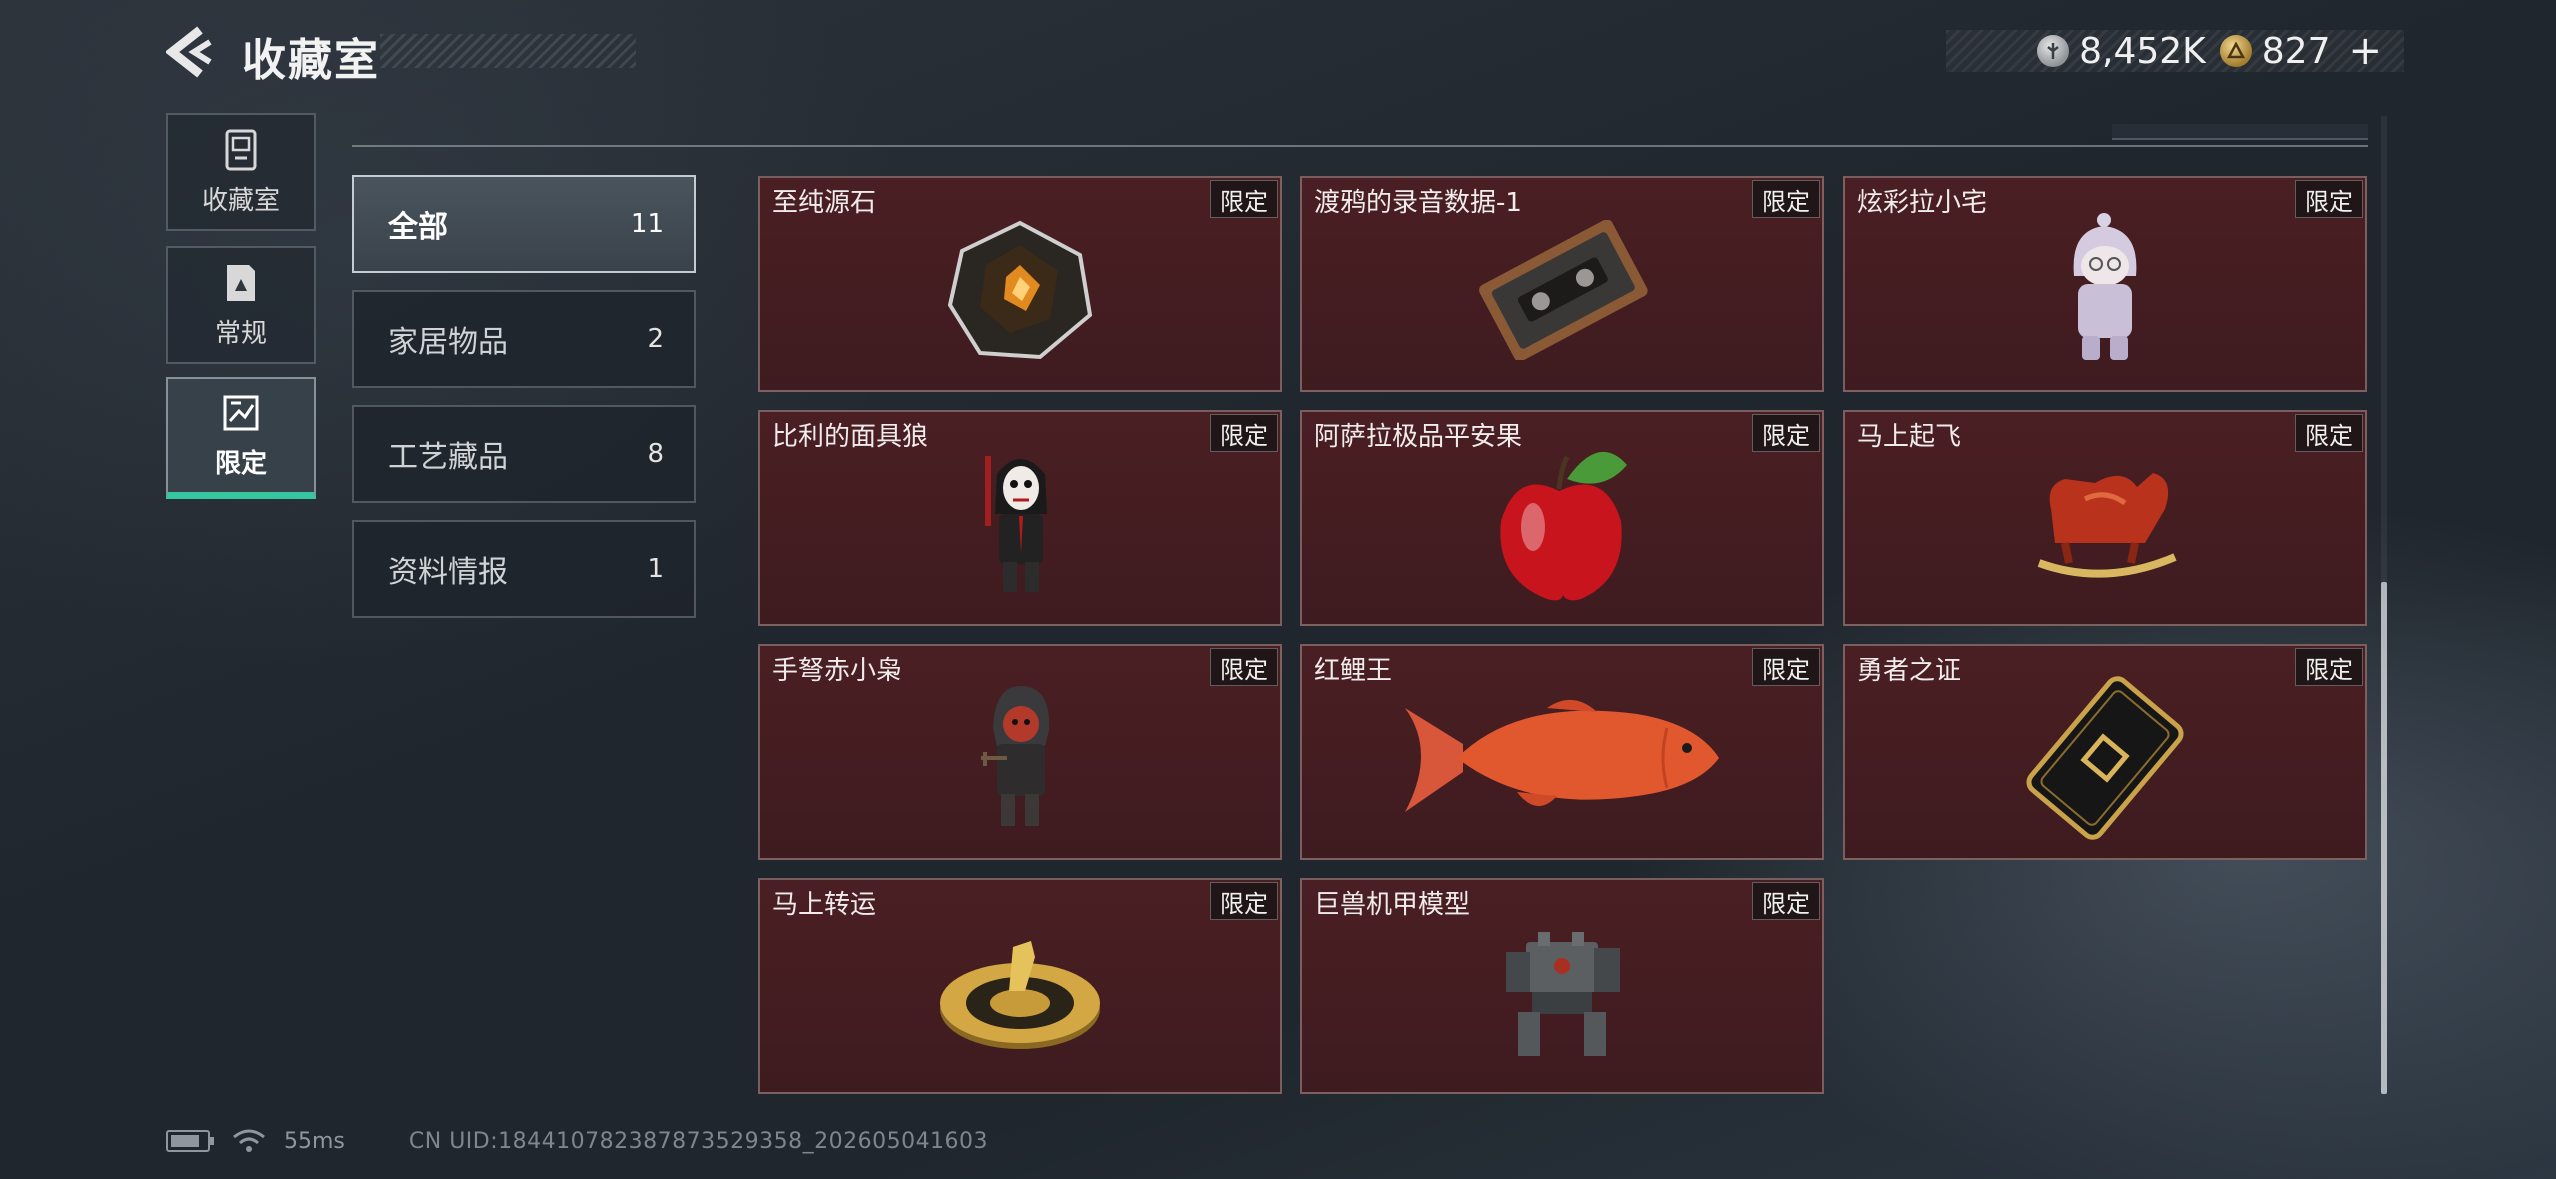 Image resolution: width=2556 pixels, height=1179 pixels. What do you see at coordinates (1015, 755) in the screenshot?
I see `hooded-crossbow-figure-icon` at bounding box center [1015, 755].